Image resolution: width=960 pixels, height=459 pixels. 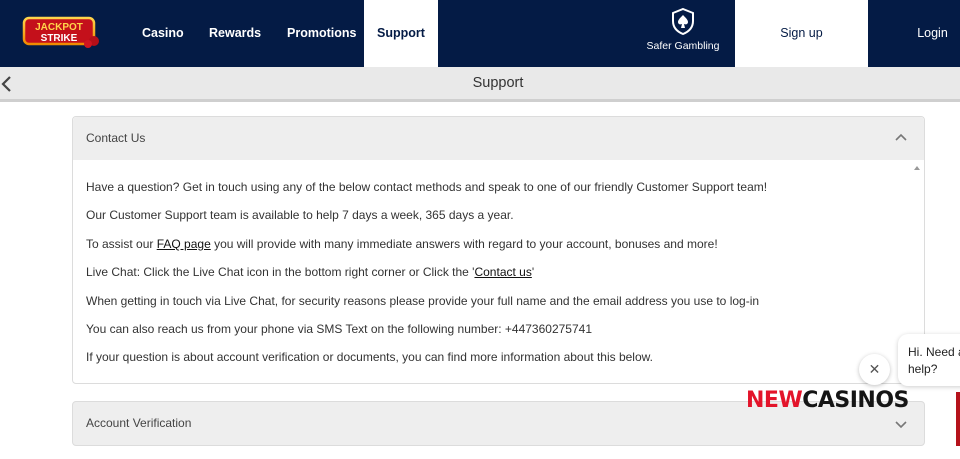 What do you see at coordinates (958, 419) in the screenshot?
I see `chat-widget-edge` at bounding box center [958, 419].